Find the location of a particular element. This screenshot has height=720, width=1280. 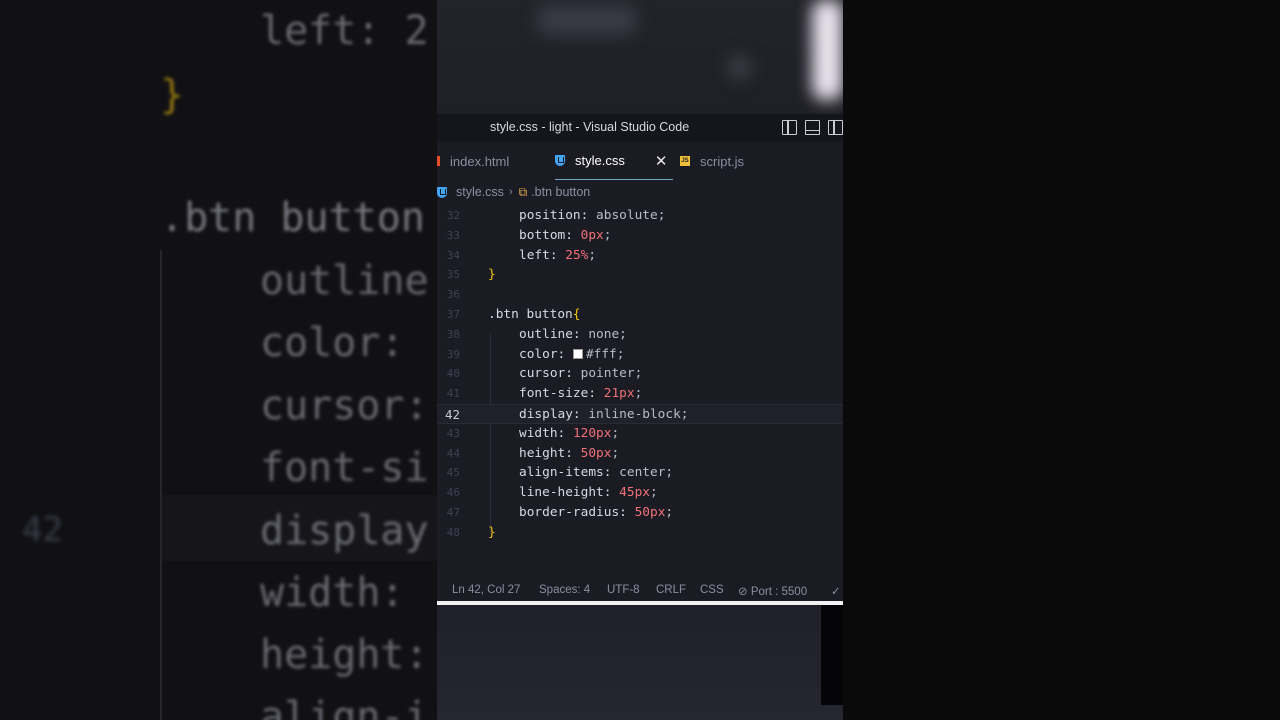

code-line: 40 cursor: pointer; is located at coordinates (640, 374).